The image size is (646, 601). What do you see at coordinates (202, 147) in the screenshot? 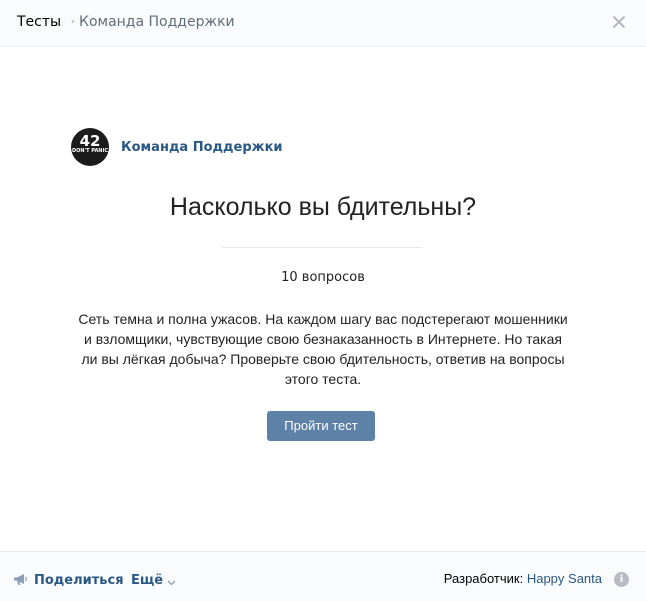
I see `author-name: Команда Поддержки` at bounding box center [202, 147].